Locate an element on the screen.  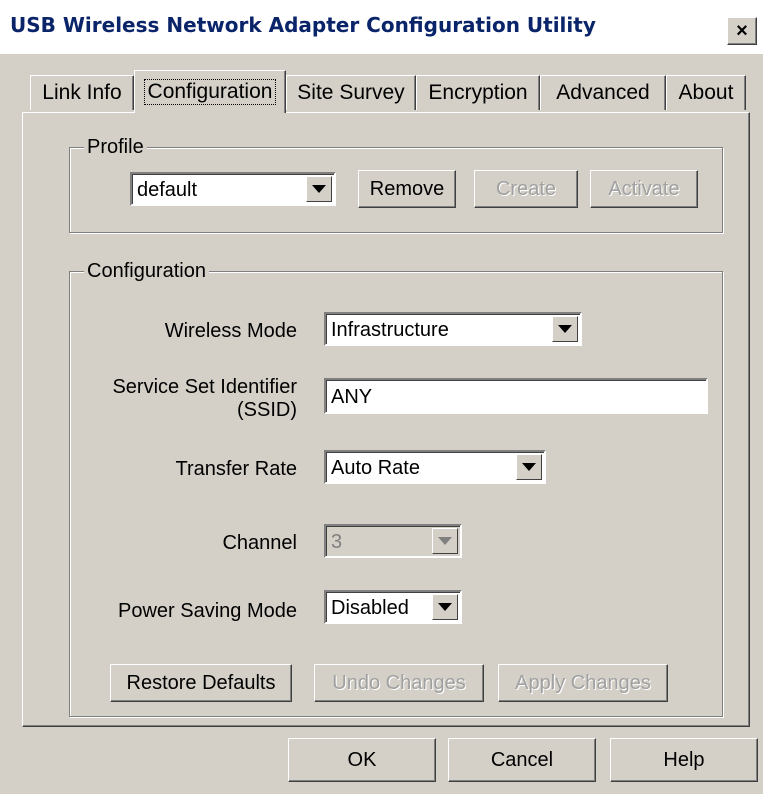
power-saving-select: Disabled is located at coordinates (393, 607).